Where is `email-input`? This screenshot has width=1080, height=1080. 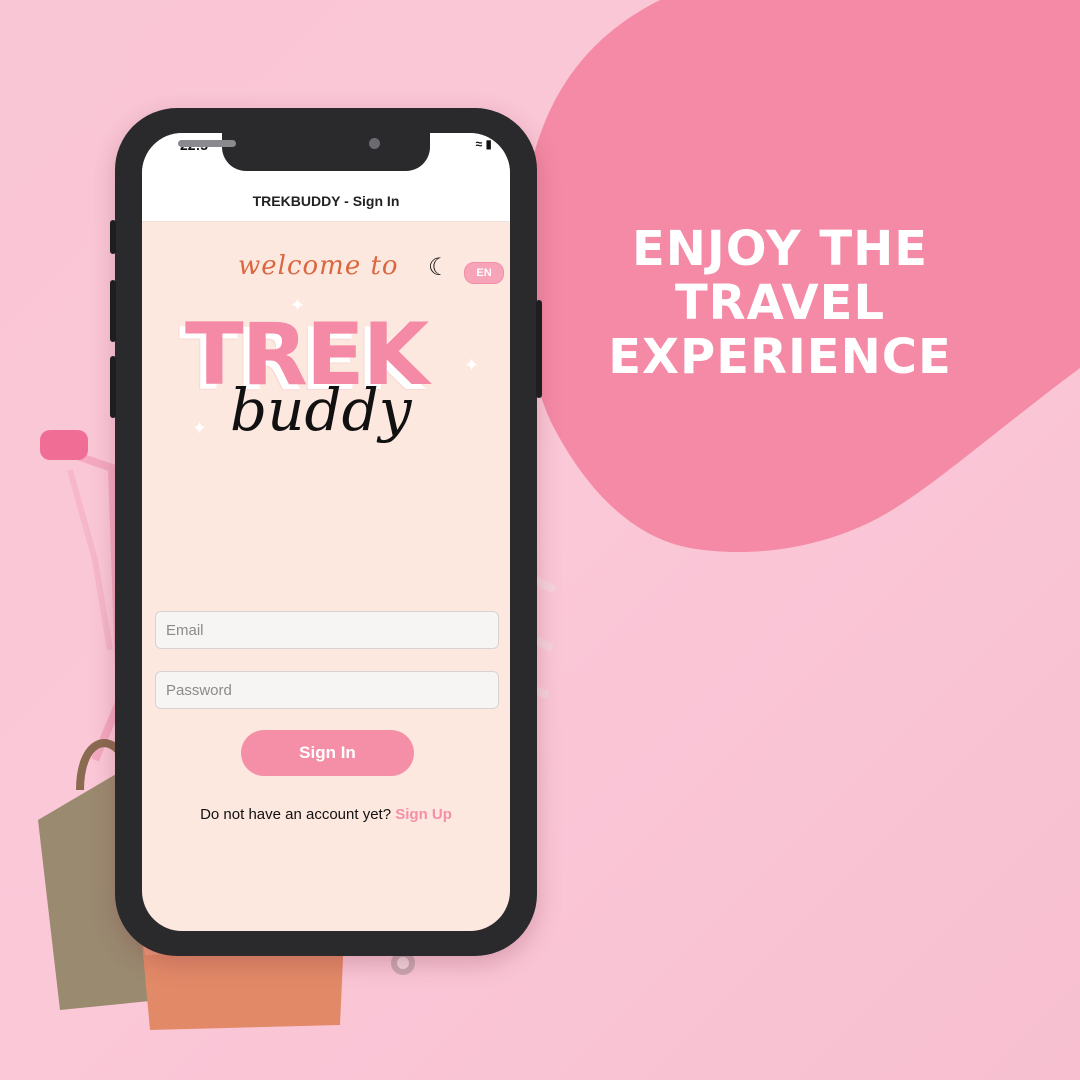 email-input is located at coordinates (333, 630).